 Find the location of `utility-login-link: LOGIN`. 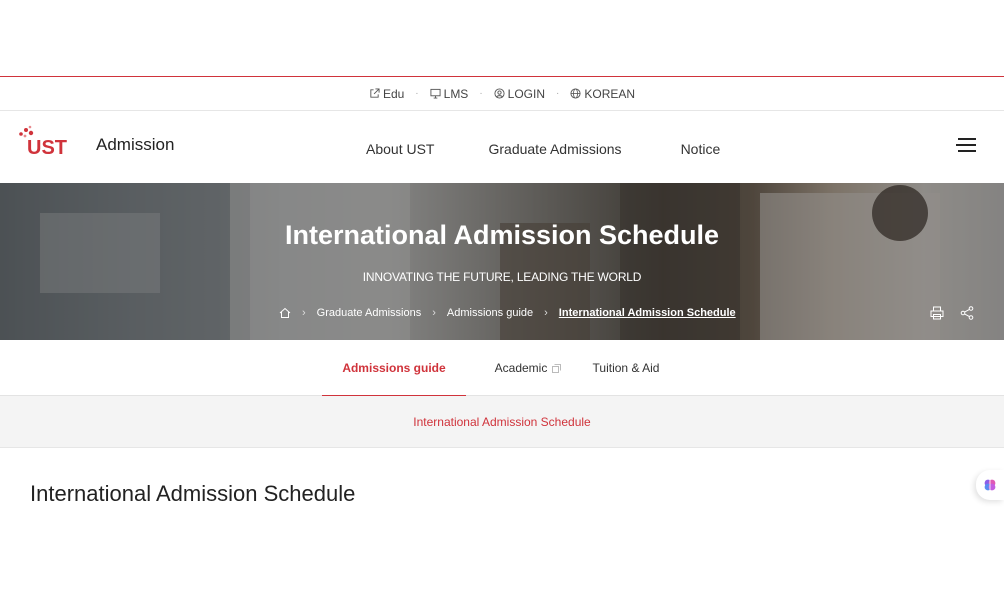

utility-login-link: LOGIN is located at coordinates (519, 94).